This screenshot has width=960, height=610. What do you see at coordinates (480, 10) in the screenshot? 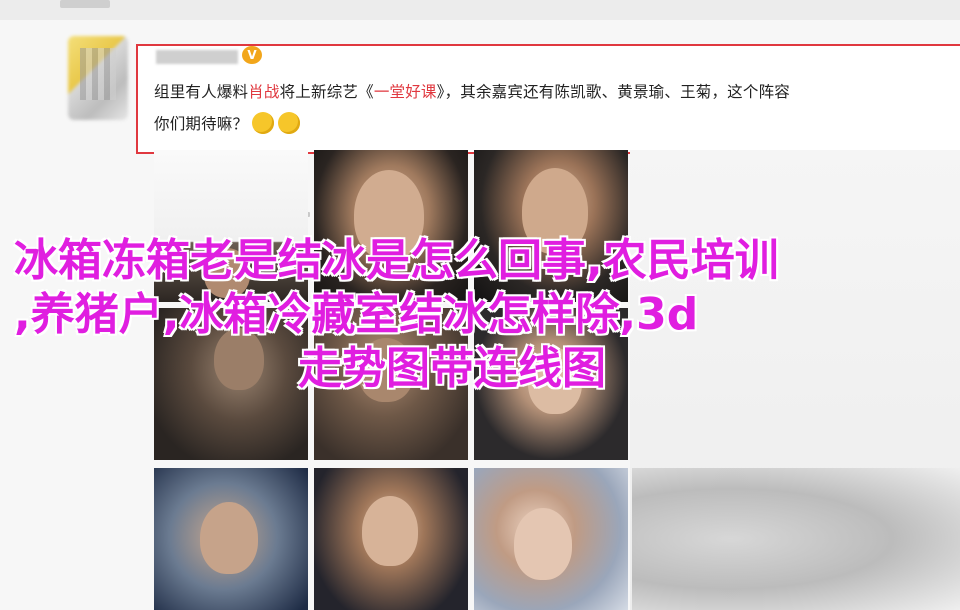
I see `top-strip` at bounding box center [480, 10].